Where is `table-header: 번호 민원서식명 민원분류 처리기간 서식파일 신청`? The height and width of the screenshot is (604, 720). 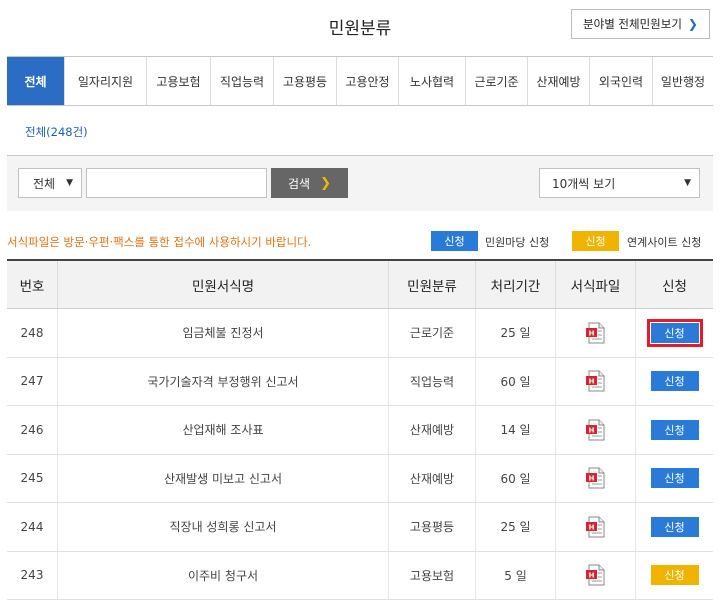 table-header: 번호 민원서식명 민원분류 처리기간 서식파일 신청 is located at coordinates (360, 284).